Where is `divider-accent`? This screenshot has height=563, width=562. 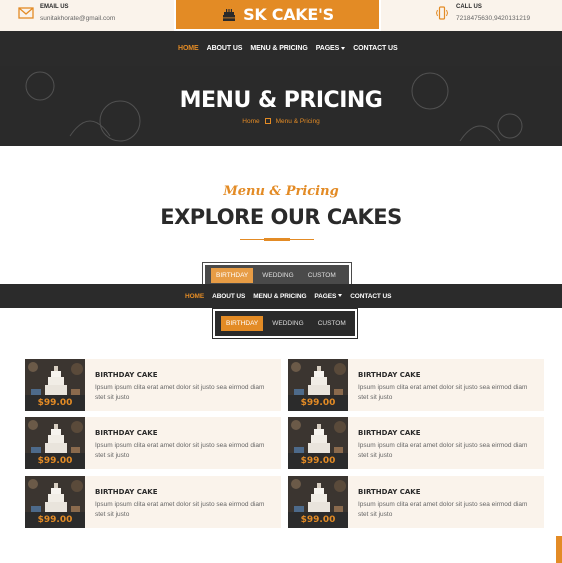 divider-accent is located at coordinates (277, 239).